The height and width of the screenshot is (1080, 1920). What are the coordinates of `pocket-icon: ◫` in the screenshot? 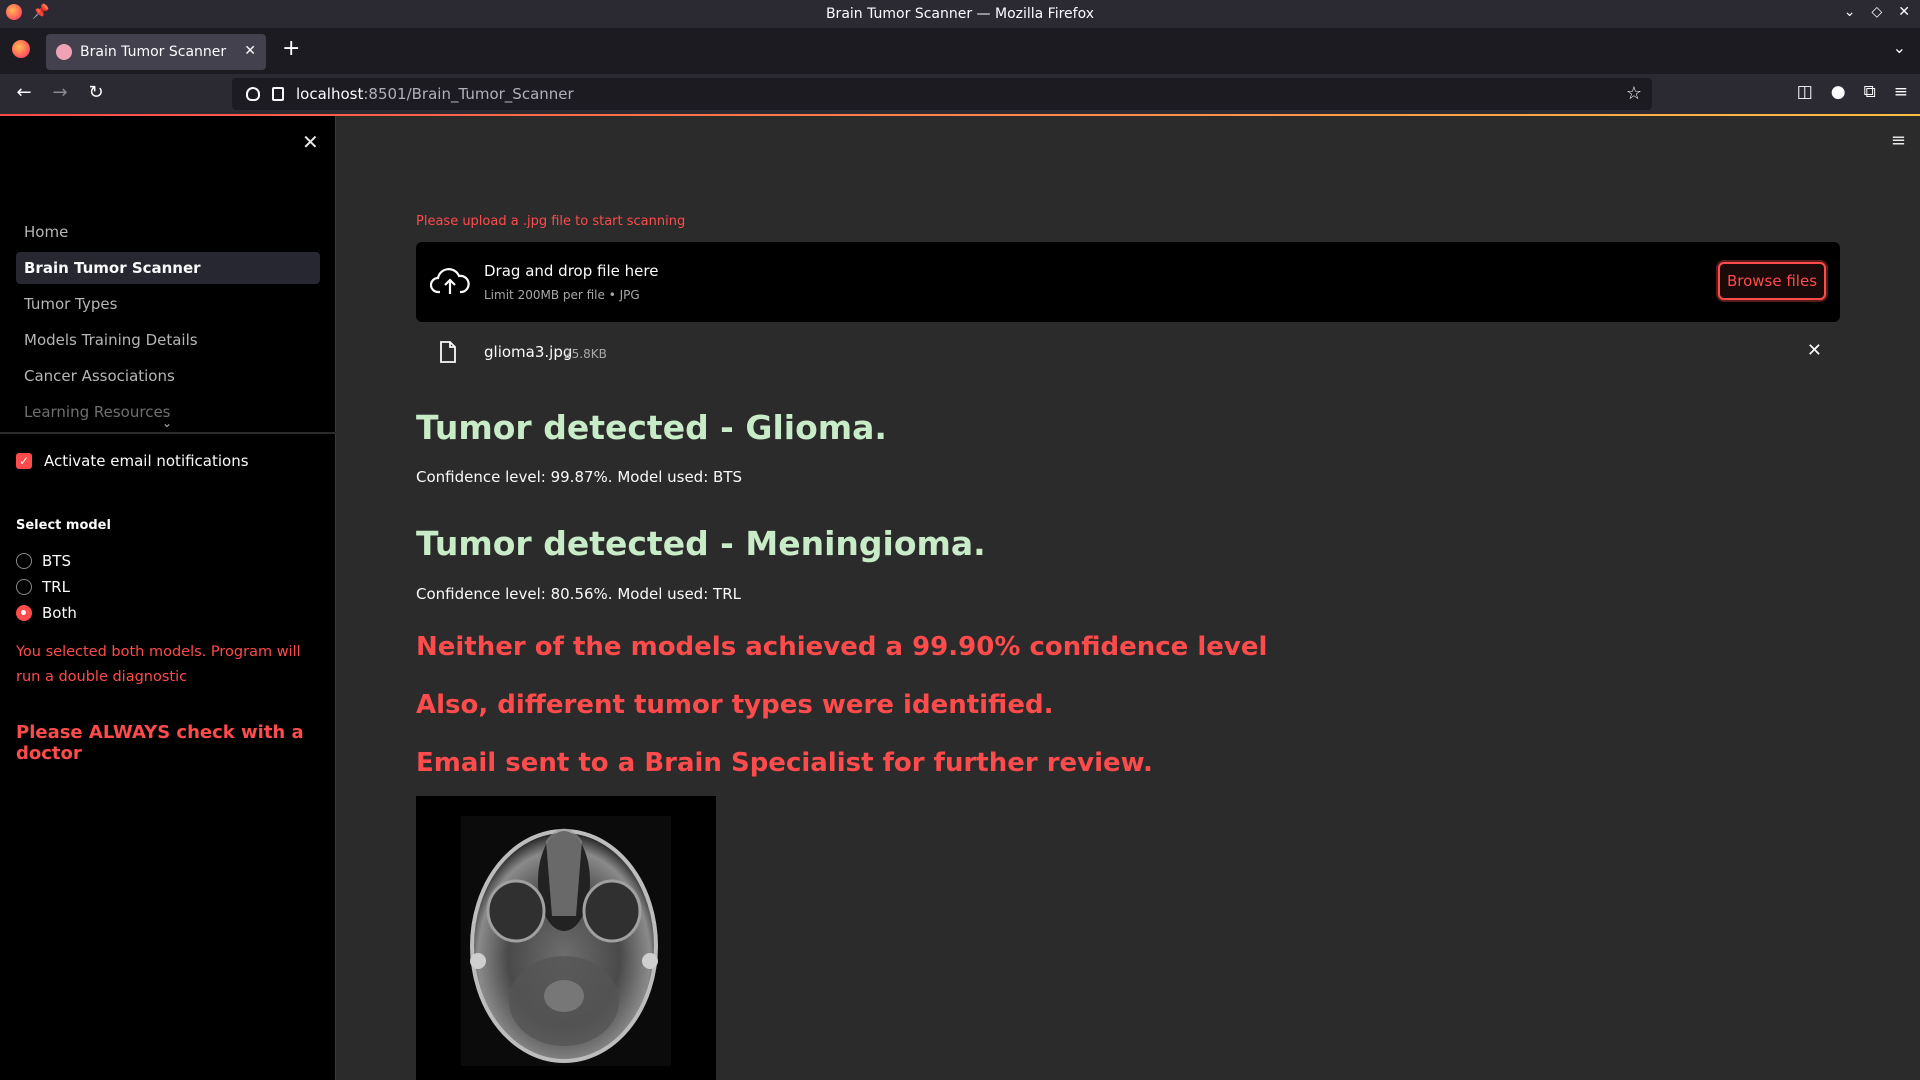 It's located at (1805, 92).